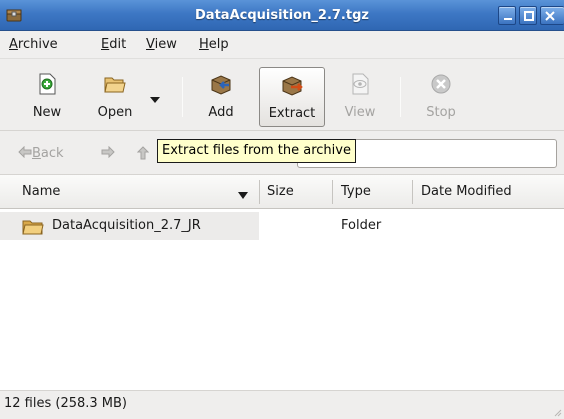 The height and width of the screenshot is (419, 564). Describe the element at coordinates (150, 44) in the screenshot. I see `menu-view-accel: V` at that location.